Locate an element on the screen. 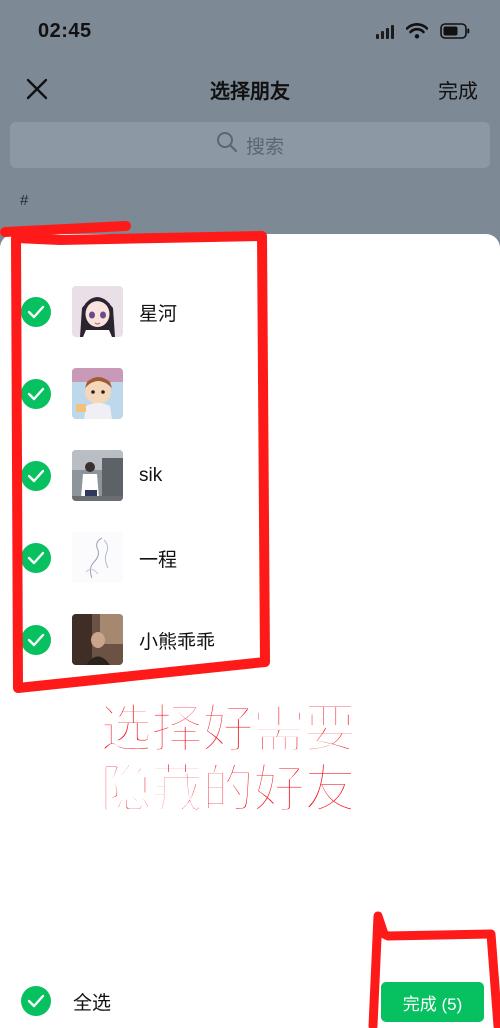 This screenshot has height=1028, width=500. dark-photo-avatar is located at coordinates (97, 639).